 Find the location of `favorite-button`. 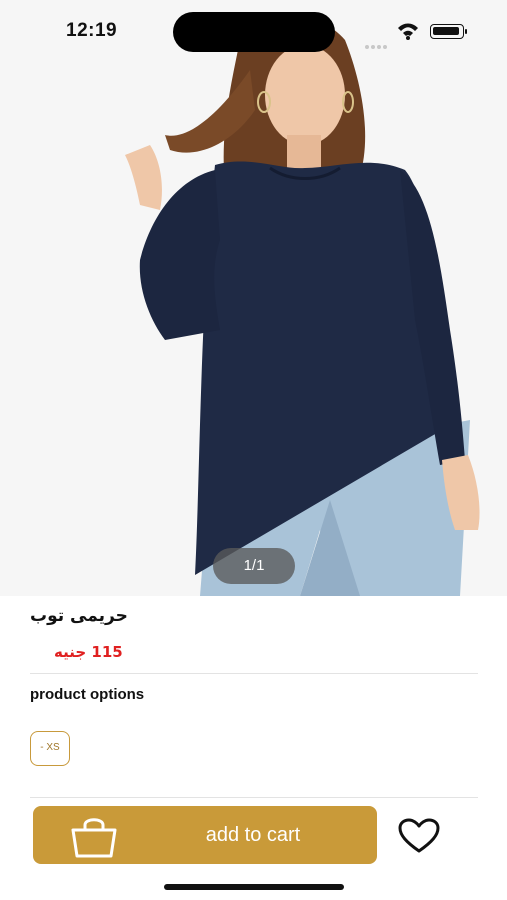

favorite-button is located at coordinates (430, 835).